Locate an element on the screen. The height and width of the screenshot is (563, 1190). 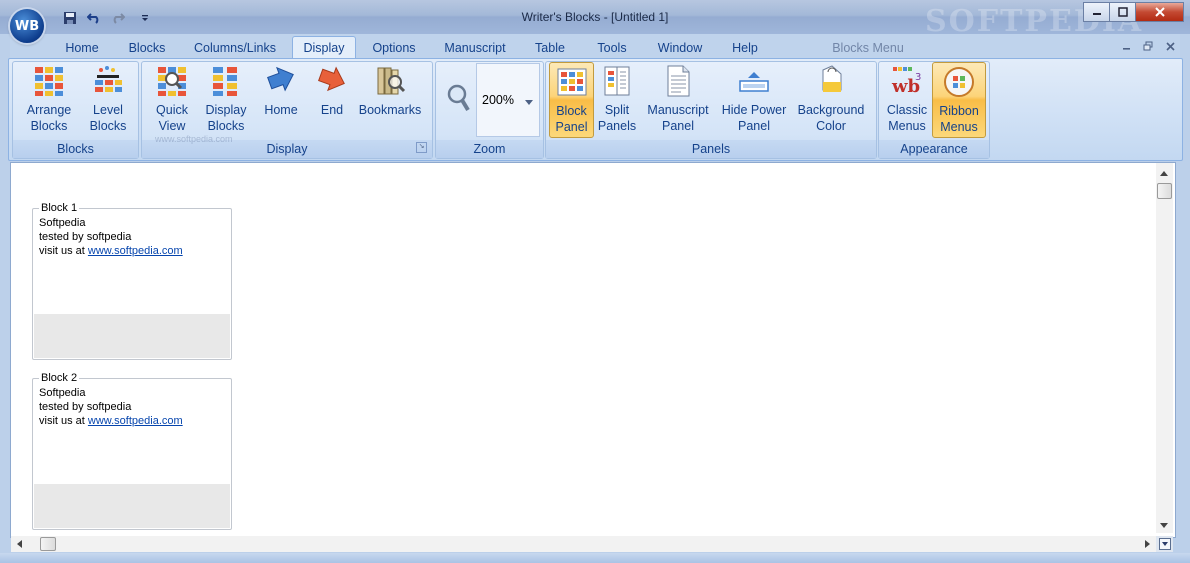
bookmarks-icon is located at coordinates (391, 81).